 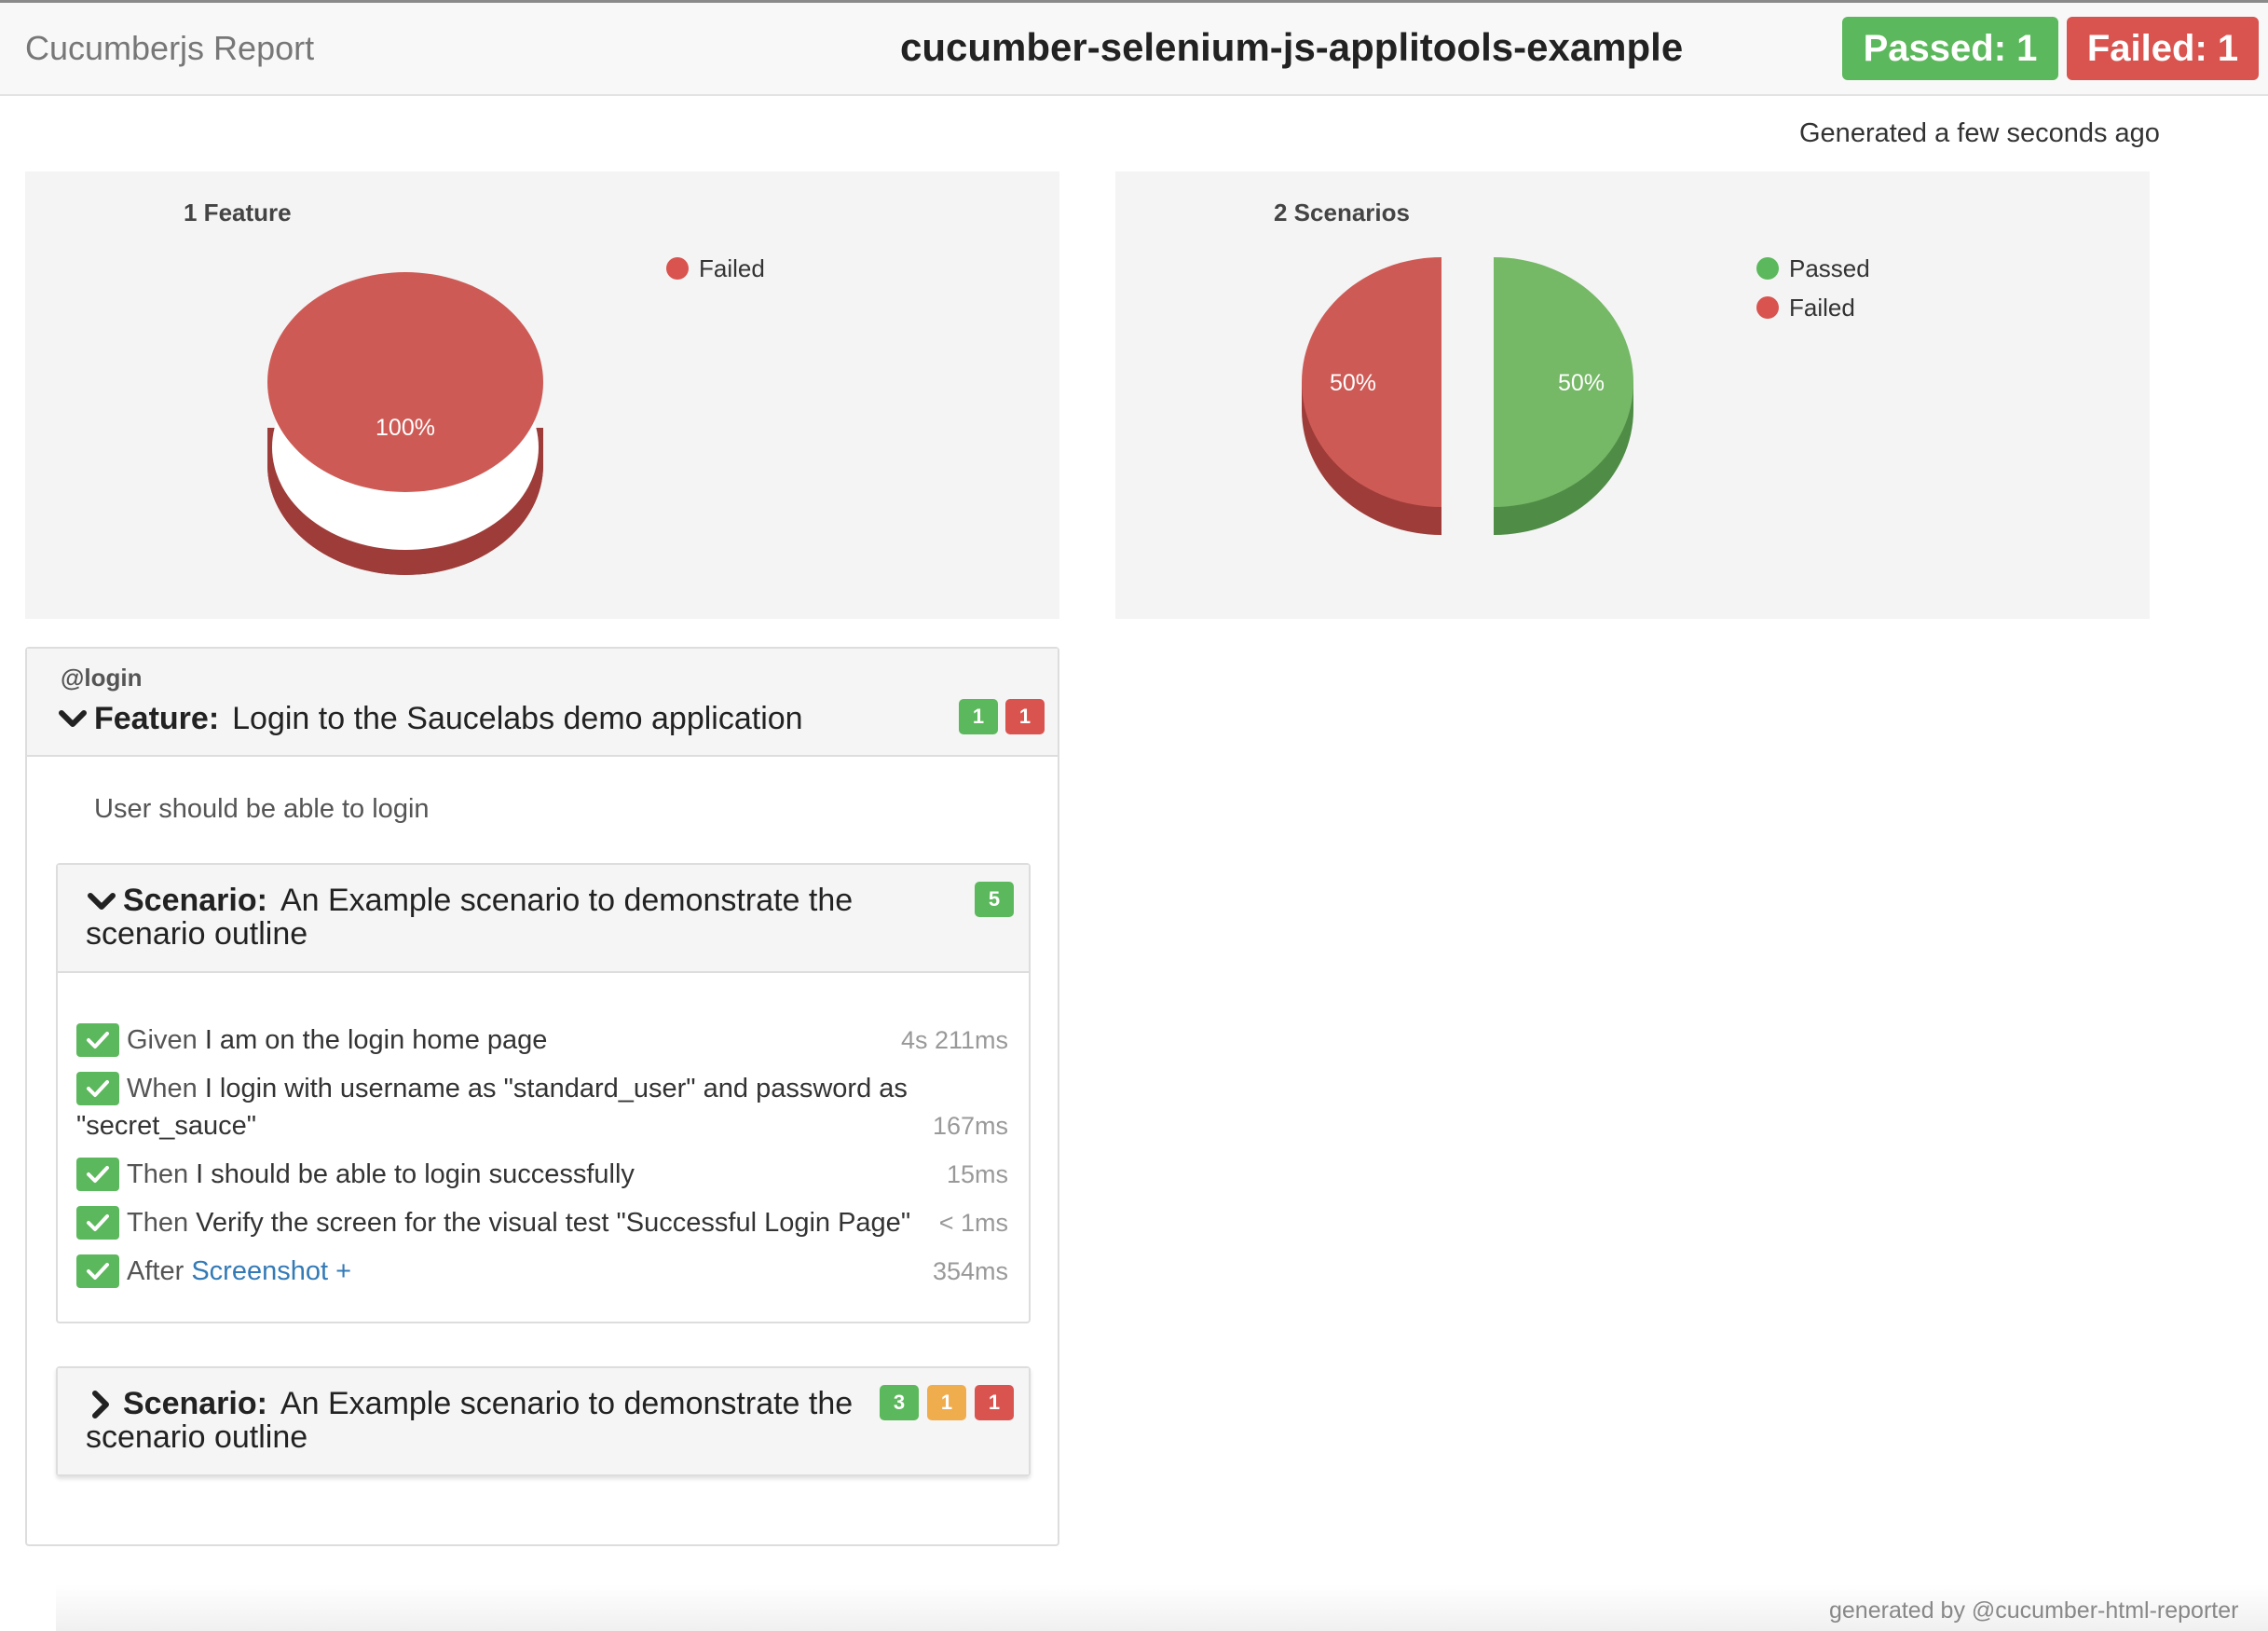 What do you see at coordinates (527, 1271) in the screenshot?
I see `step-text: After Screenshot +` at bounding box center [527, 1271].